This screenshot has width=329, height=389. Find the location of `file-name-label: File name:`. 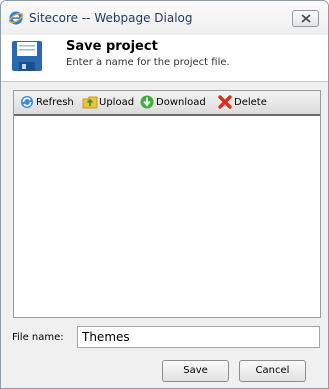

file-name-label: File name: is located at coordinates (38, 337).